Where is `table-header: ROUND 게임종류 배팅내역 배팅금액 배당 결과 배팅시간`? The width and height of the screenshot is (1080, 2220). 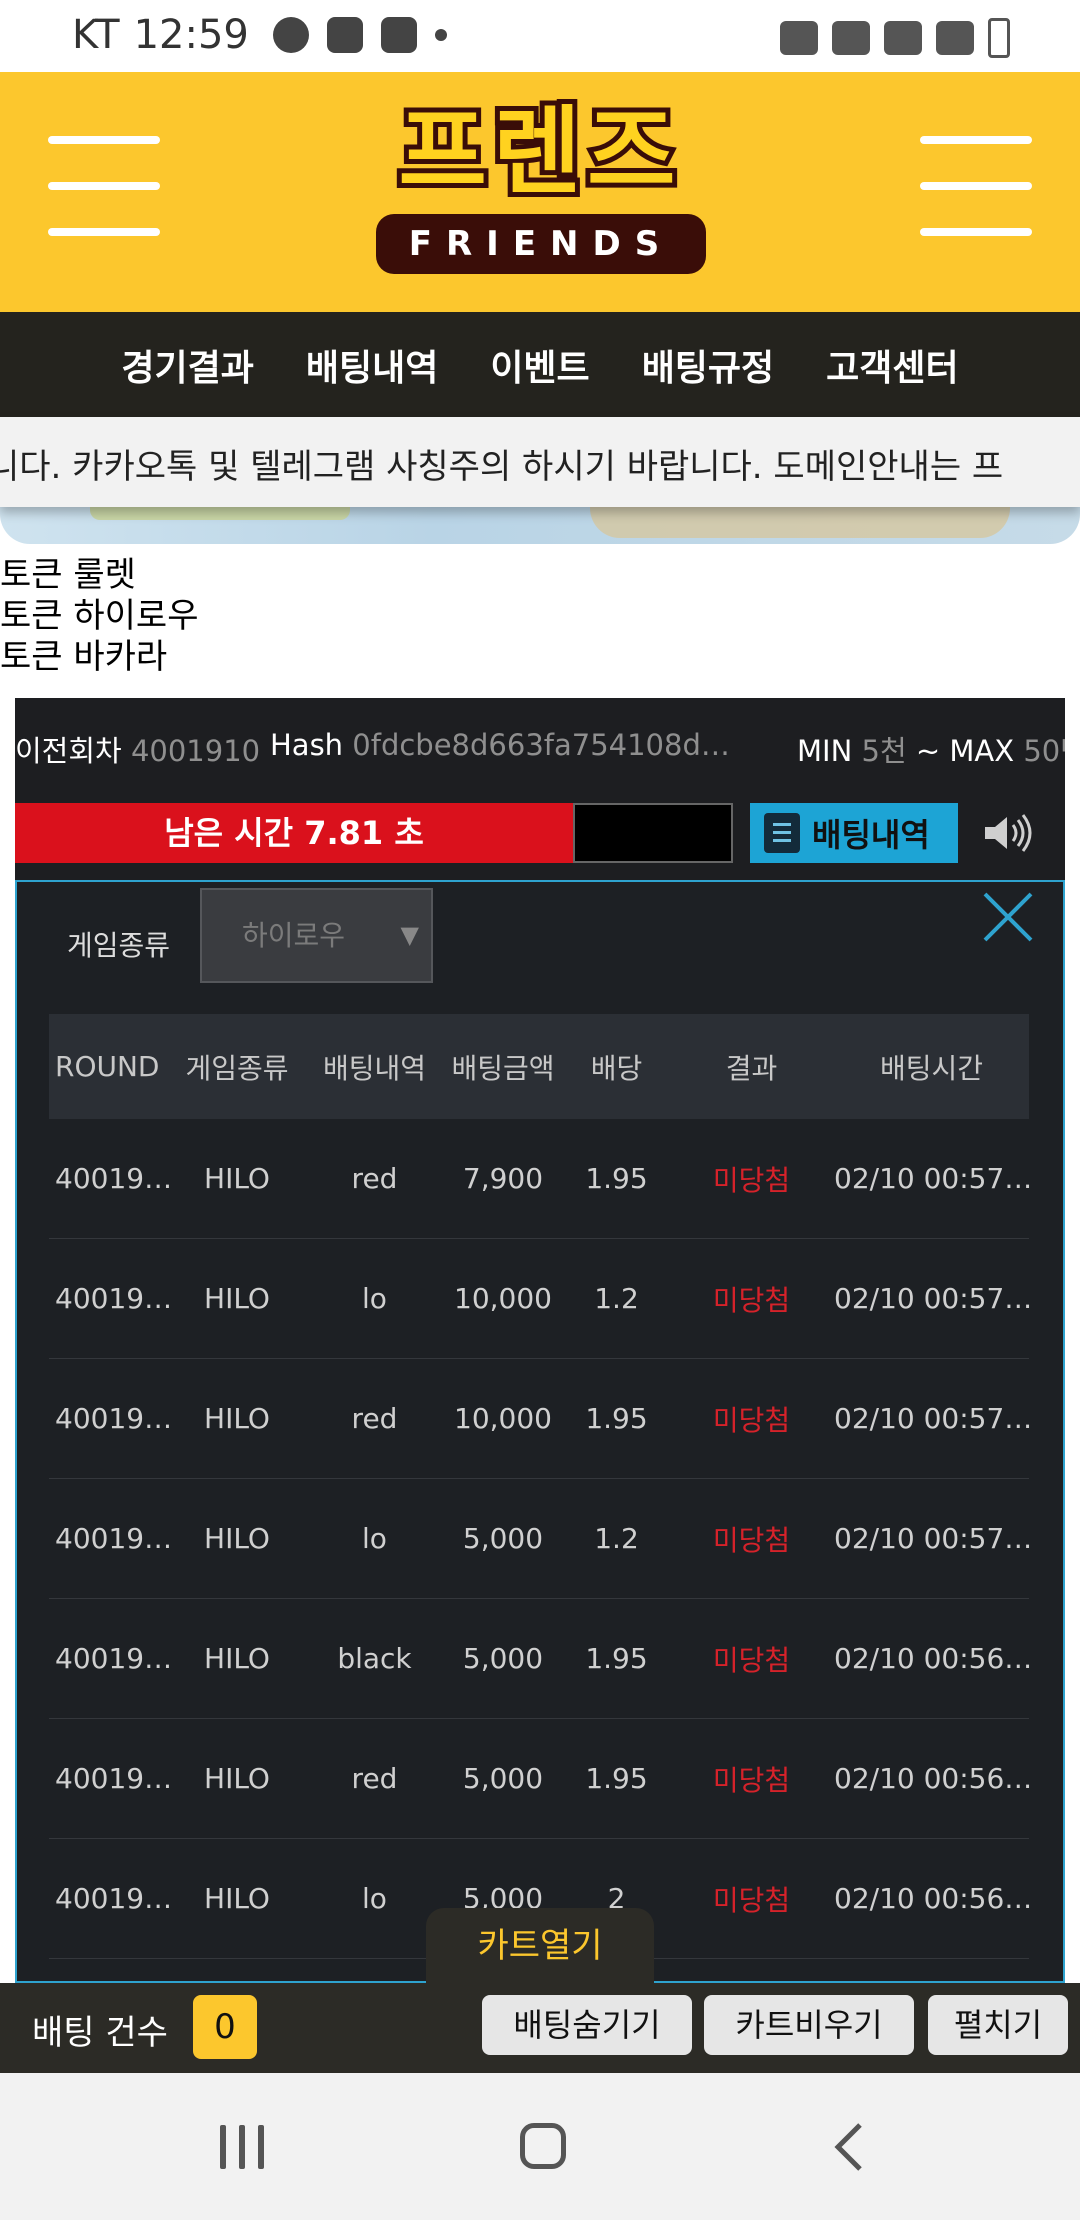
table-header: ROUND 게임종류 배팅내역 배팅금액 배당 결과 배팅시간 is located at coordinates (539, 1066).